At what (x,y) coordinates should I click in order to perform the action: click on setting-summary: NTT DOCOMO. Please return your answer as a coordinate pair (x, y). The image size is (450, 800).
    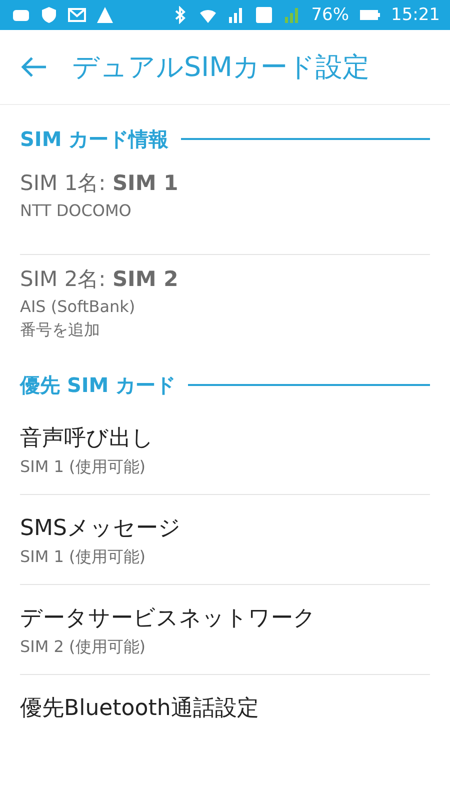
    Looking at the image, I should click on (76, 210).